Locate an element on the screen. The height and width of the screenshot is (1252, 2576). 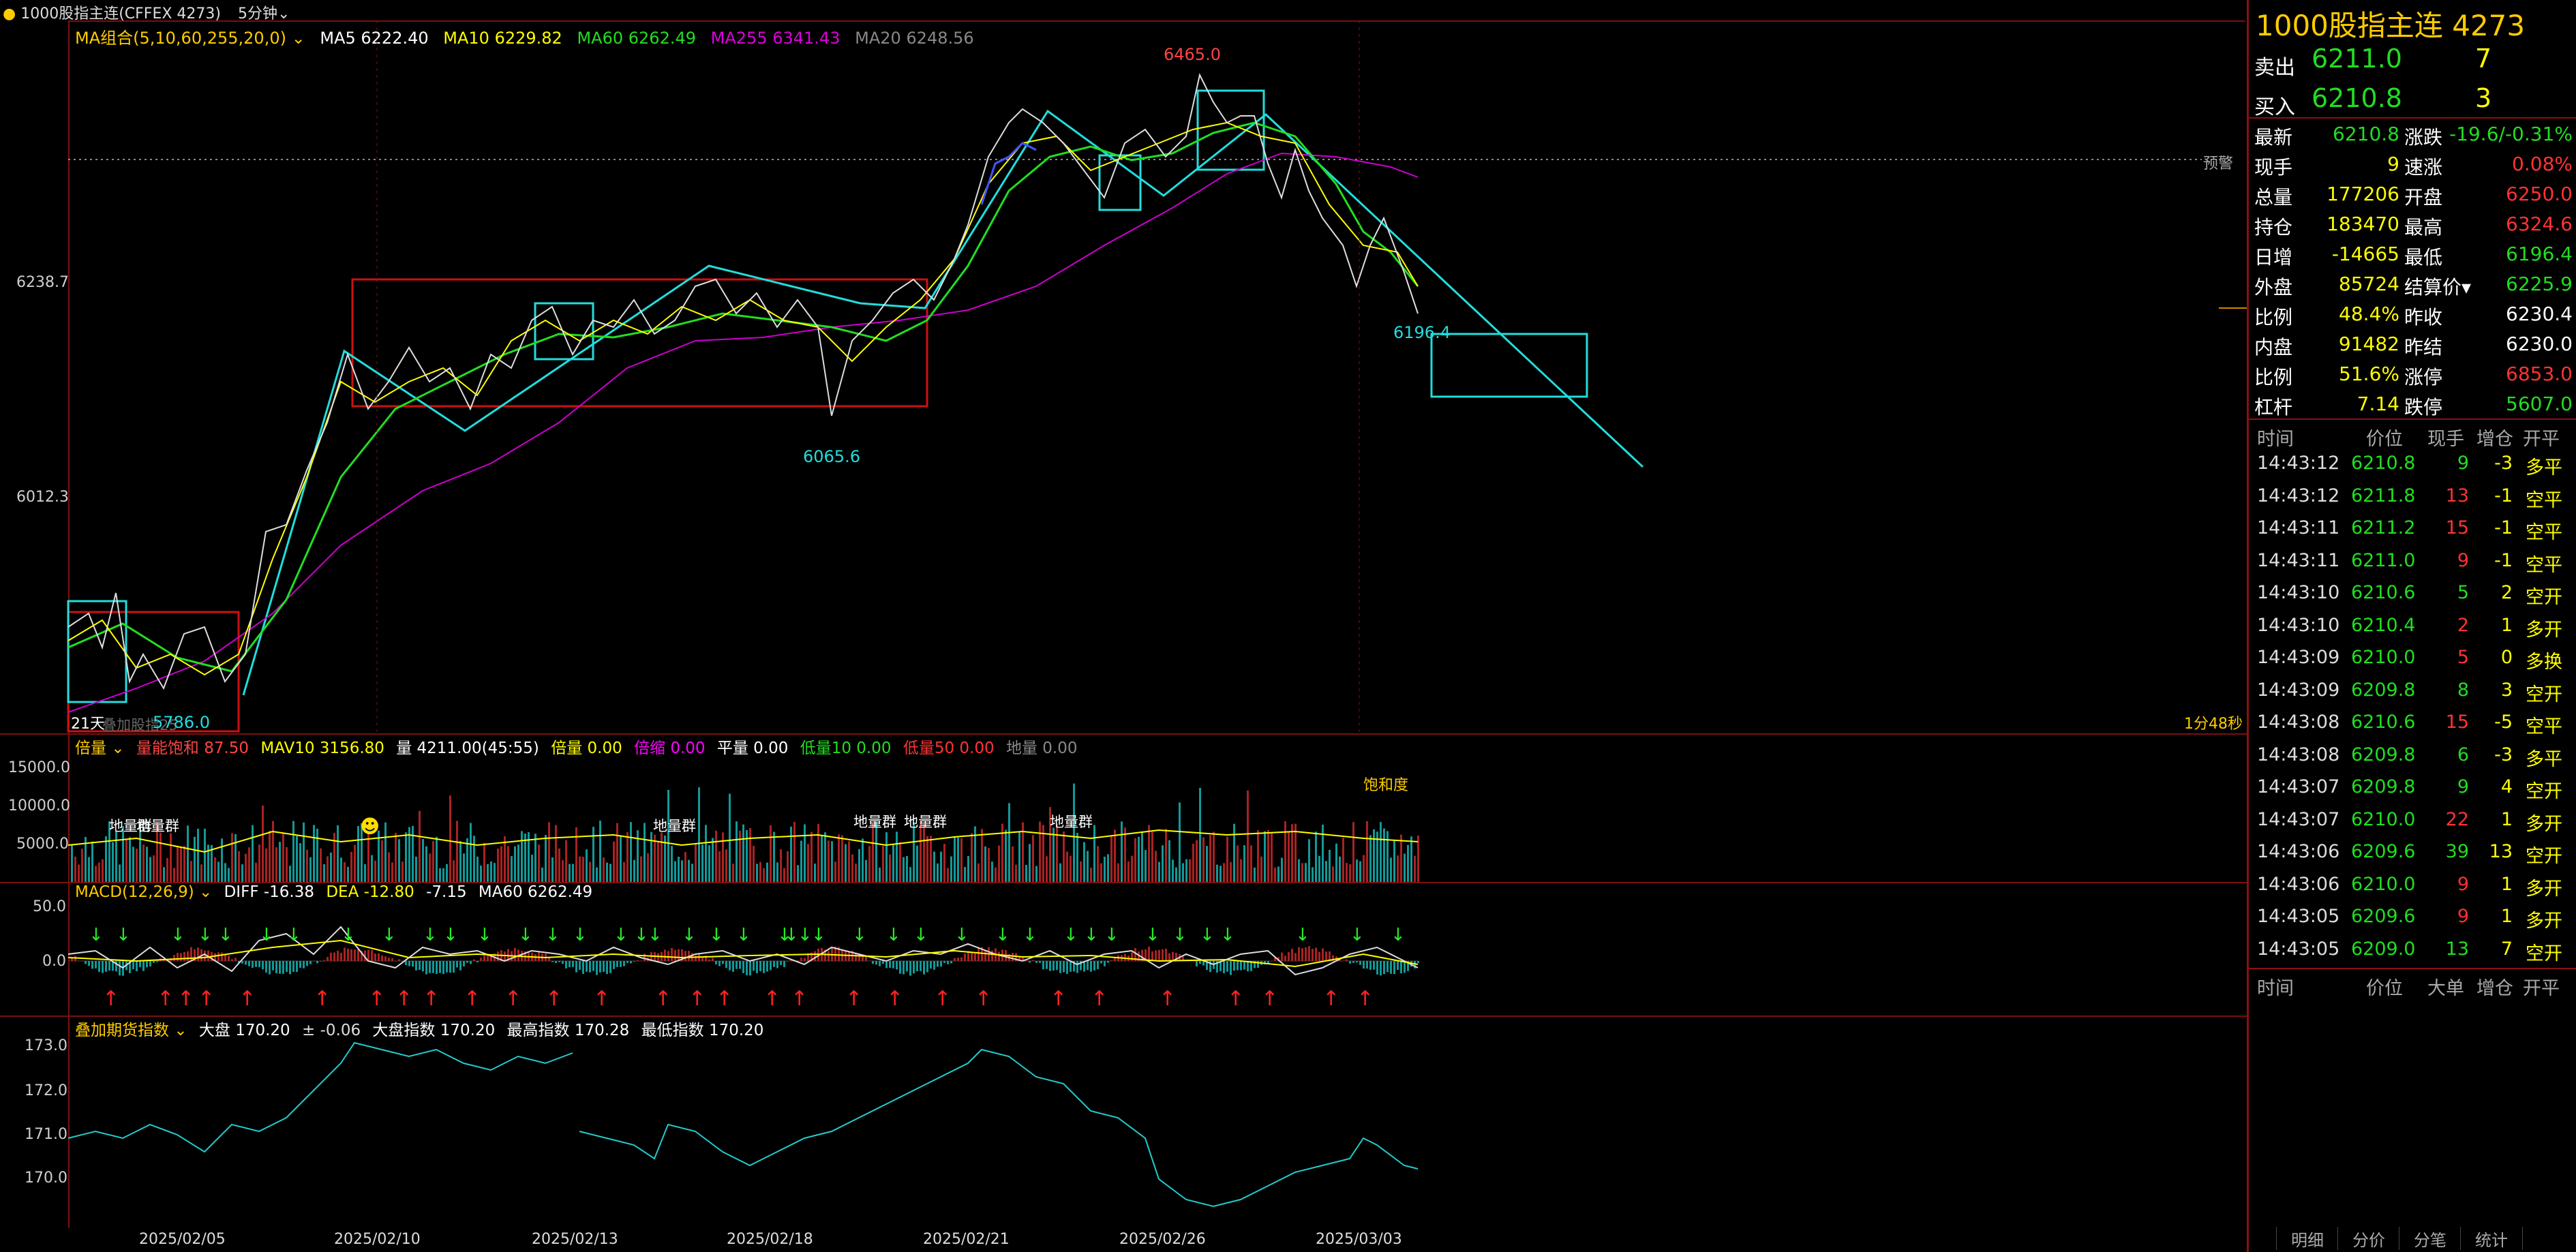
trade-time: 14:43:11 is located at coordinates (2298, 560).